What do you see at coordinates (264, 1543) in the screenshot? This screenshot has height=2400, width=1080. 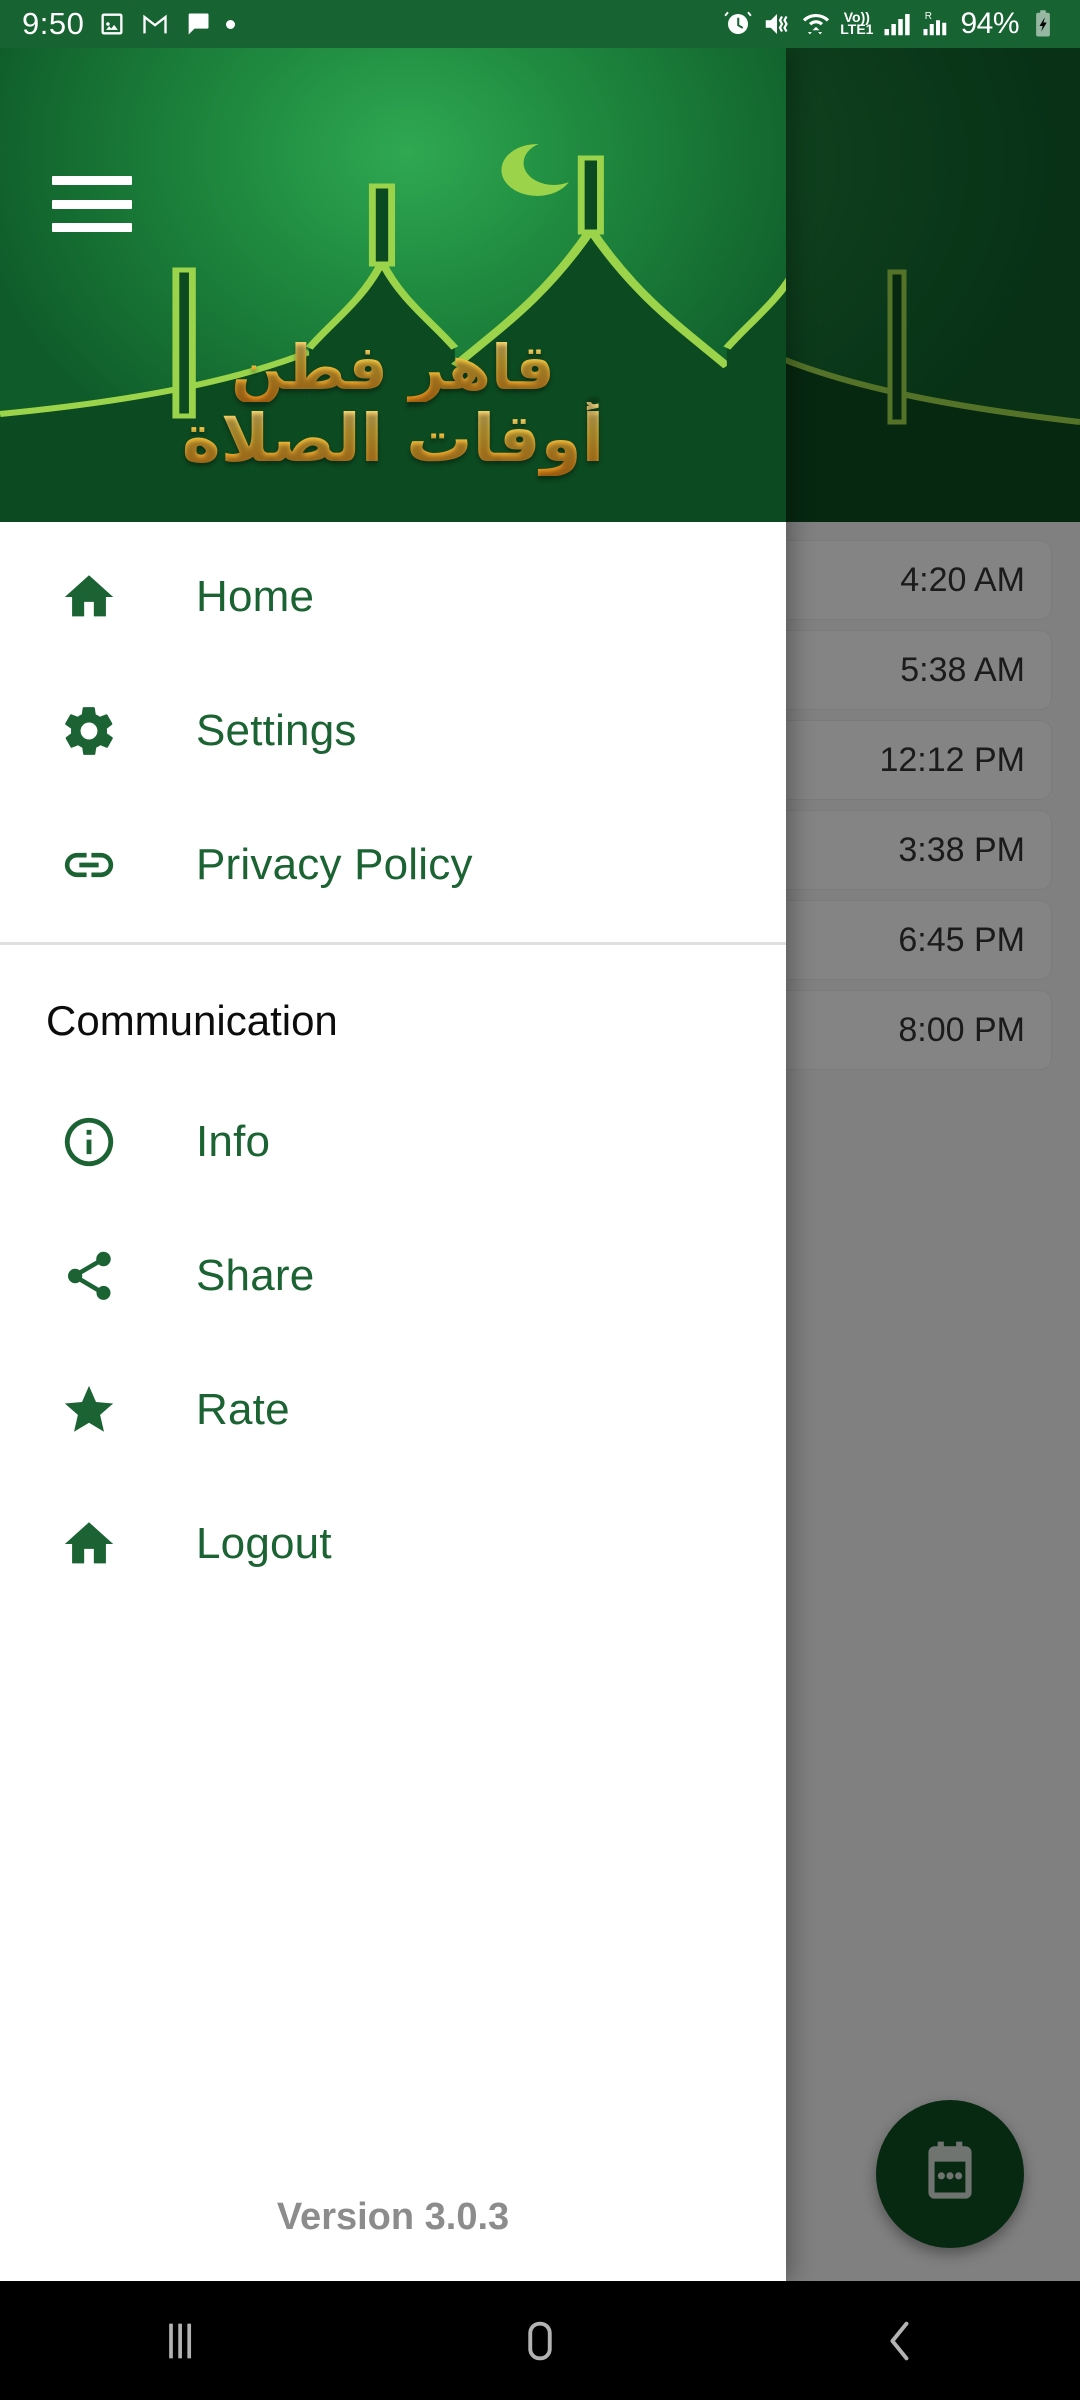 I see `sidebar-item-label: Logout` at bounding box center [264, 1543].